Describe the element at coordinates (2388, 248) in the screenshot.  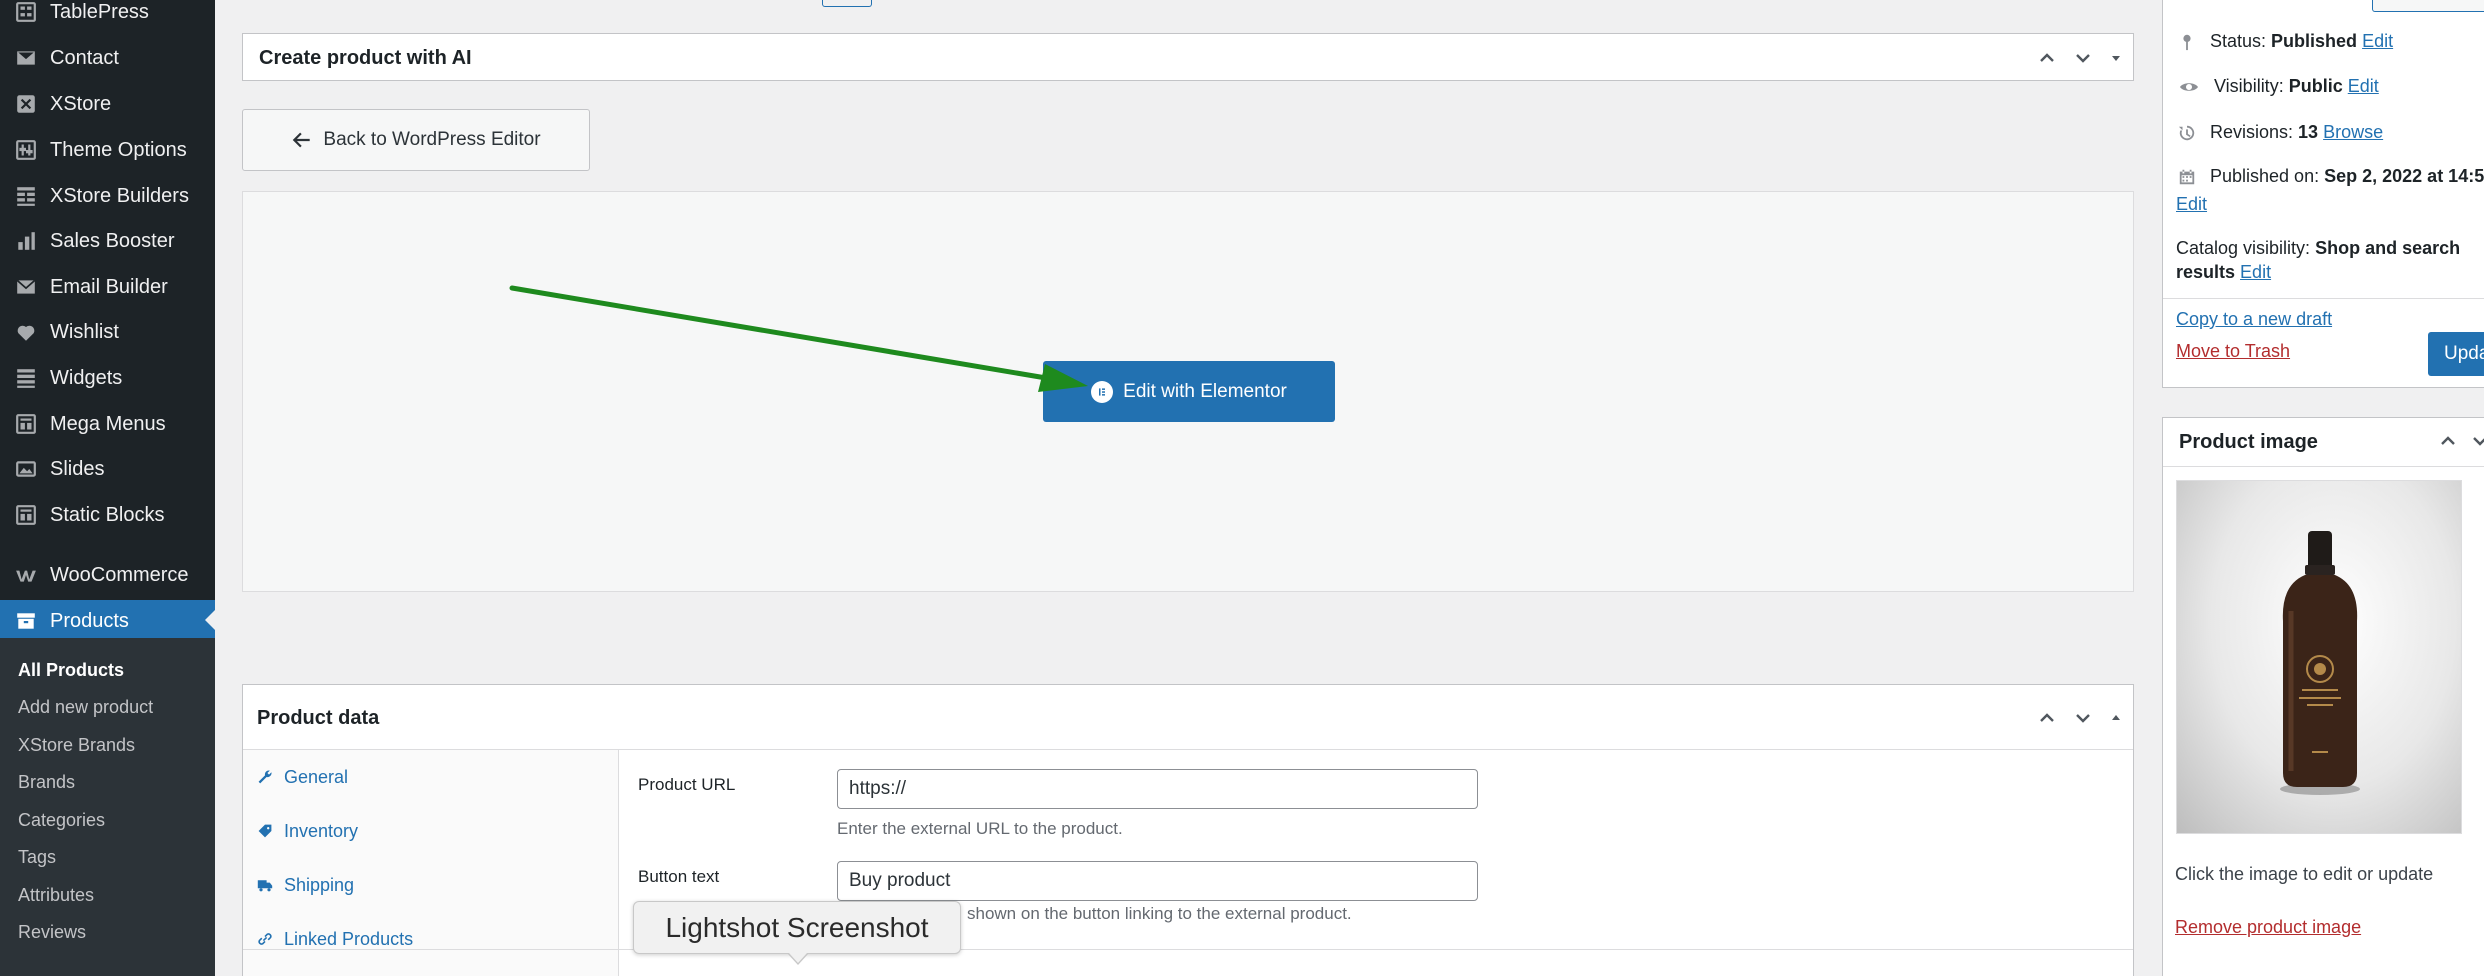
I see `catalog-value-1: Shop and search` at that location.